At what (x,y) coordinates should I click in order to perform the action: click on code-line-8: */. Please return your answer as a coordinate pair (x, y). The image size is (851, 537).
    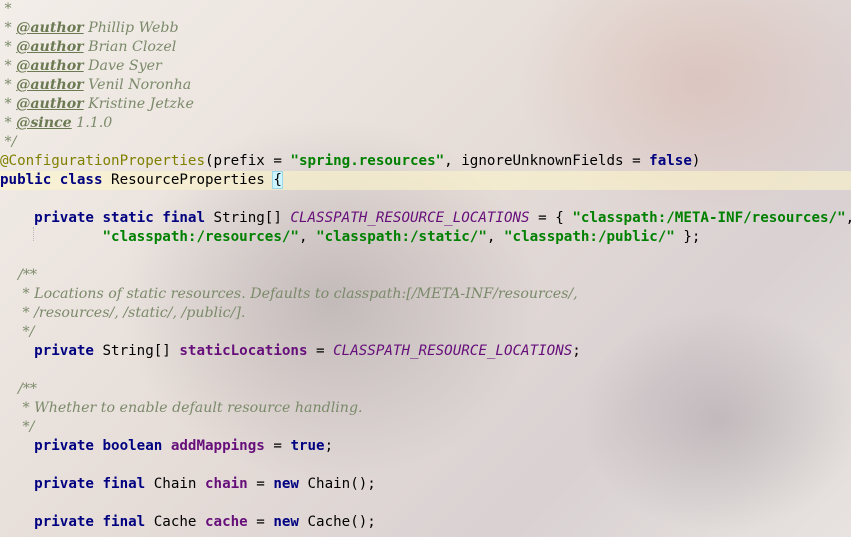
    Looking at the image, I should click on (425, 142).